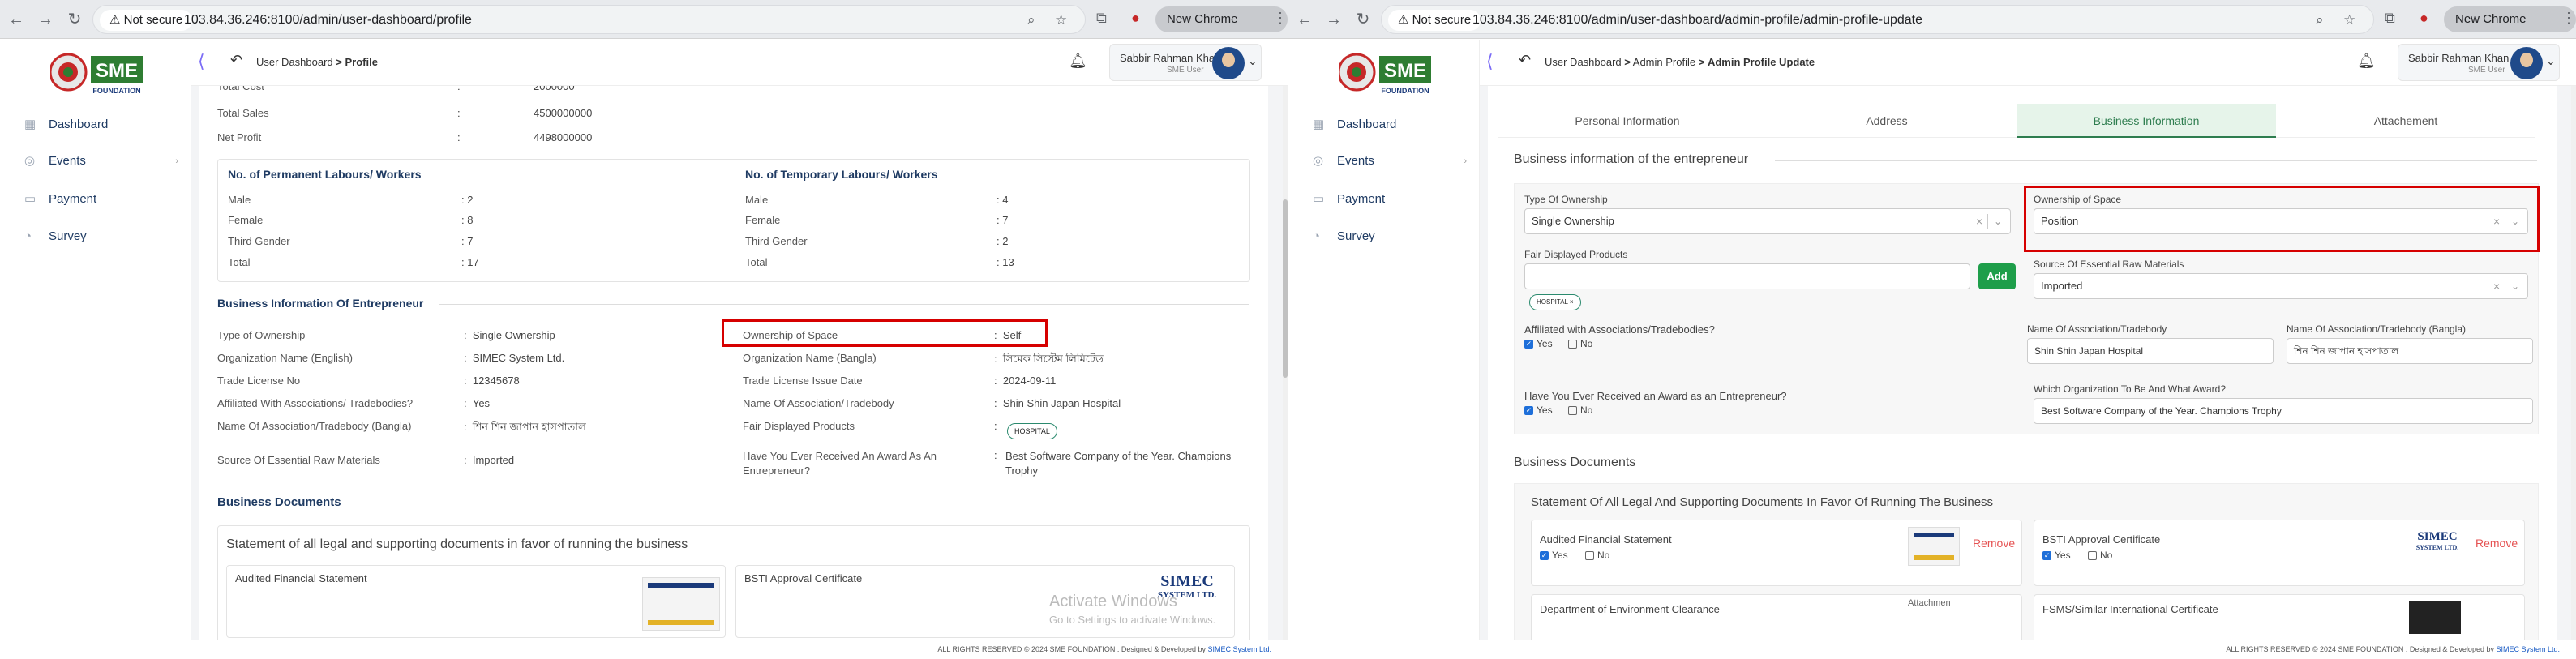 Image resolution: width=2576 pixels, height=659 pixels. Describe the element at coordinates (1631, 159) in the screenshot. I see `section-title: Business information of the entrepreneur` at that location.